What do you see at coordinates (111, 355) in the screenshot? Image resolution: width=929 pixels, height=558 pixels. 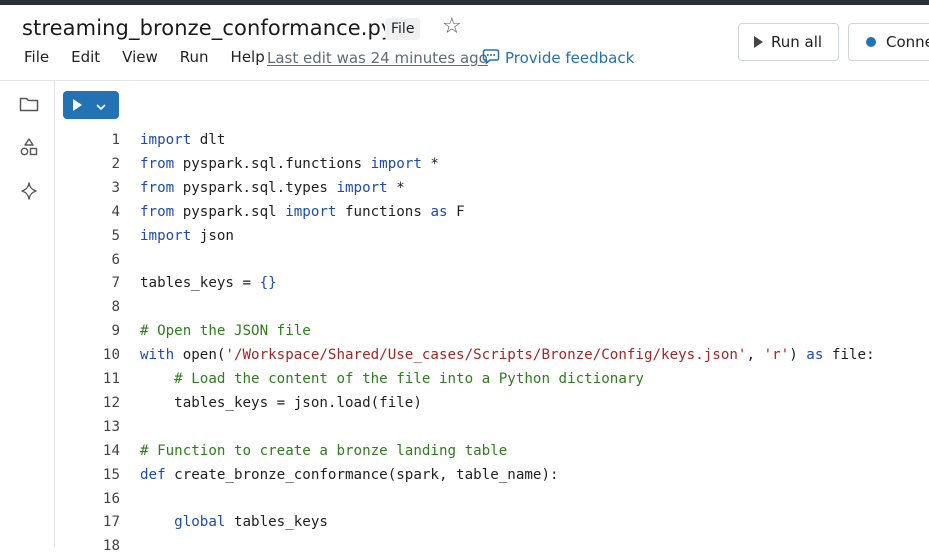 I see `line-number: 10` at bounding box center [111, 355].